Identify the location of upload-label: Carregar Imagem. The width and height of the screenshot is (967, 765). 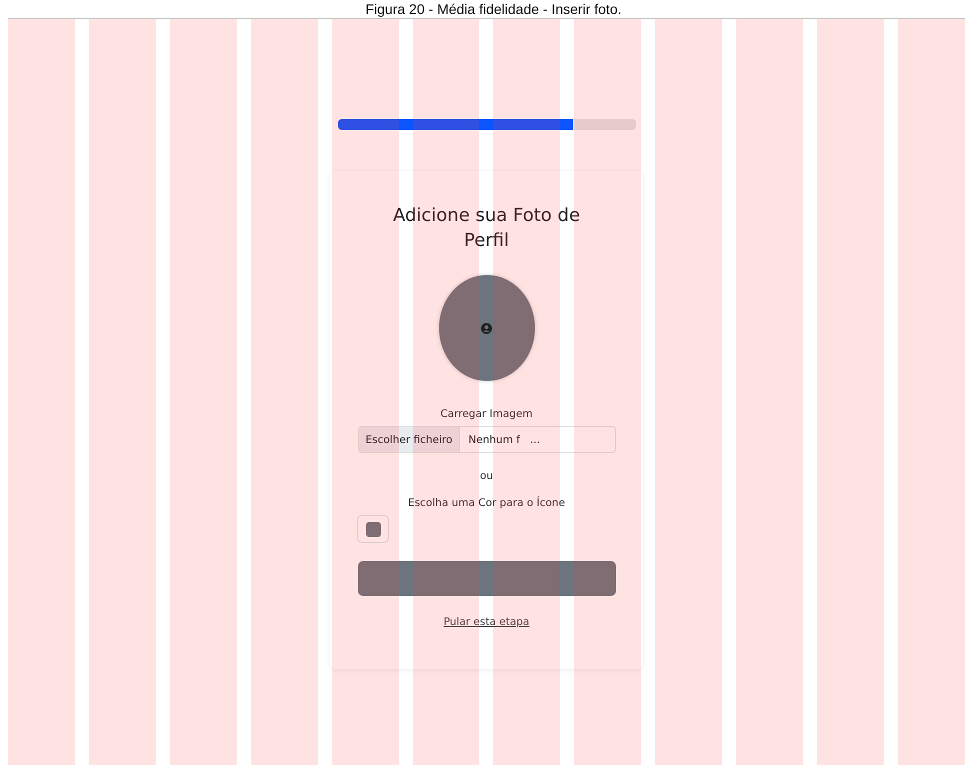
(486, 414).